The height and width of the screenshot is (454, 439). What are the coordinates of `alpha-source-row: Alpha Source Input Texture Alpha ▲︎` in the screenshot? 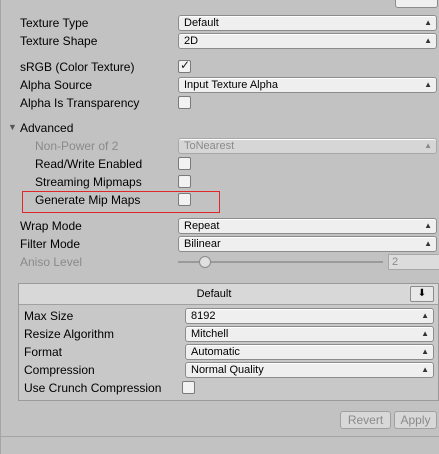 It's located at (219, 85).